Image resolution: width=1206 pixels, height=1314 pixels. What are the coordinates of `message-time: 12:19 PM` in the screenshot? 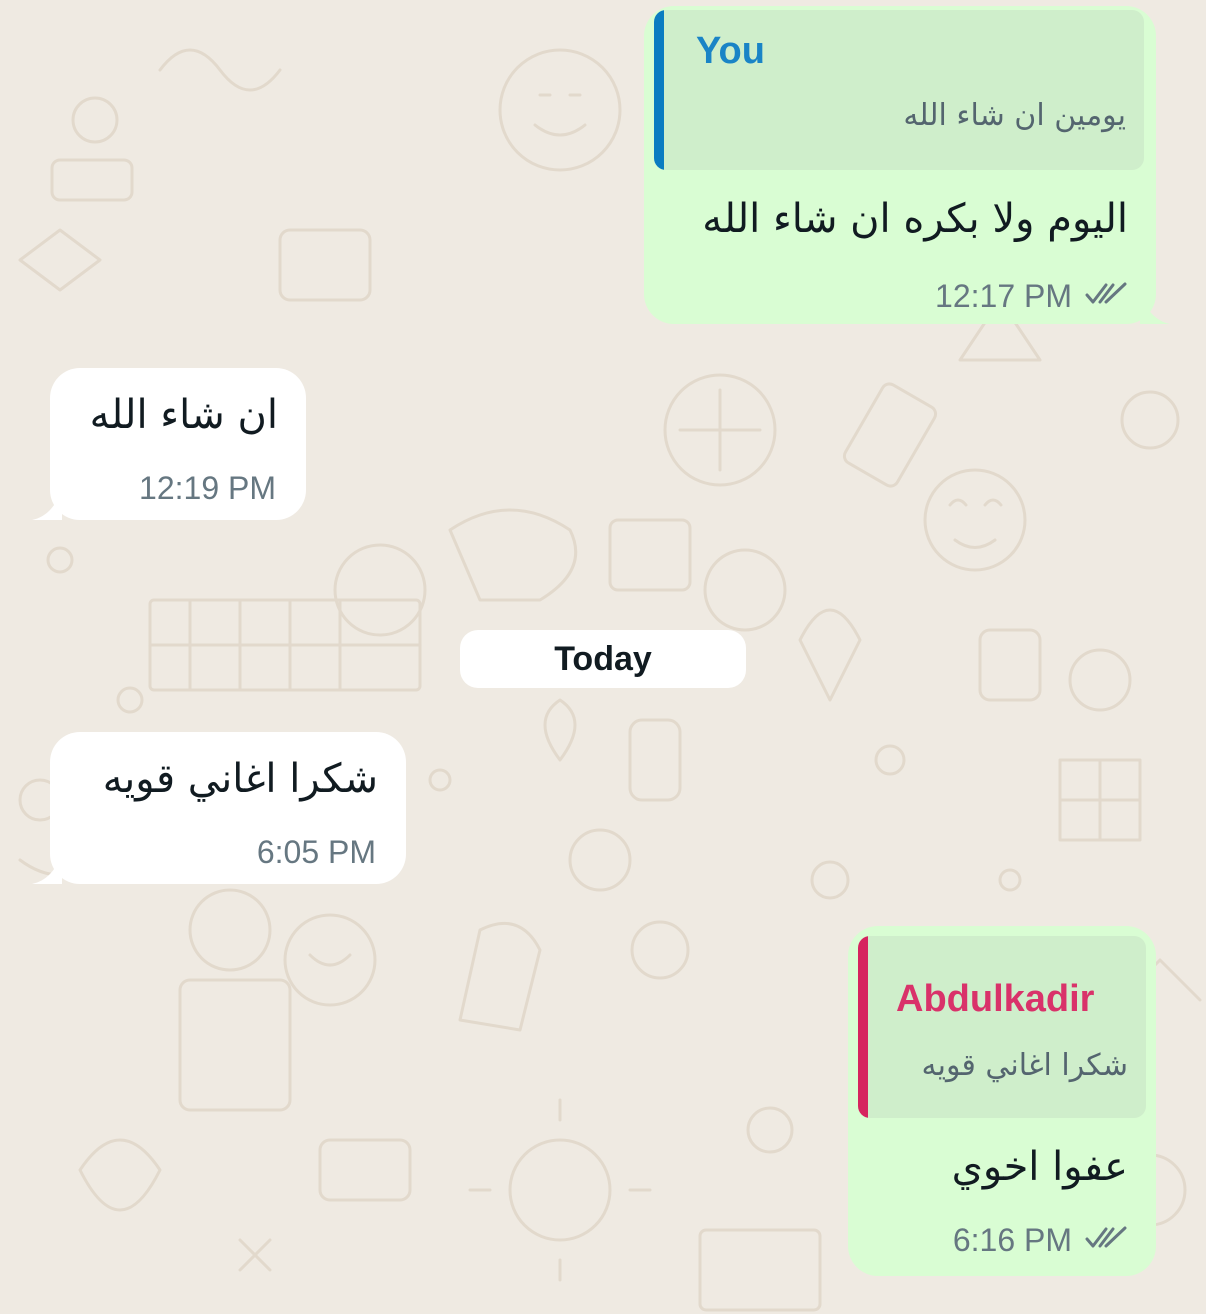 It's located at (207, 488).